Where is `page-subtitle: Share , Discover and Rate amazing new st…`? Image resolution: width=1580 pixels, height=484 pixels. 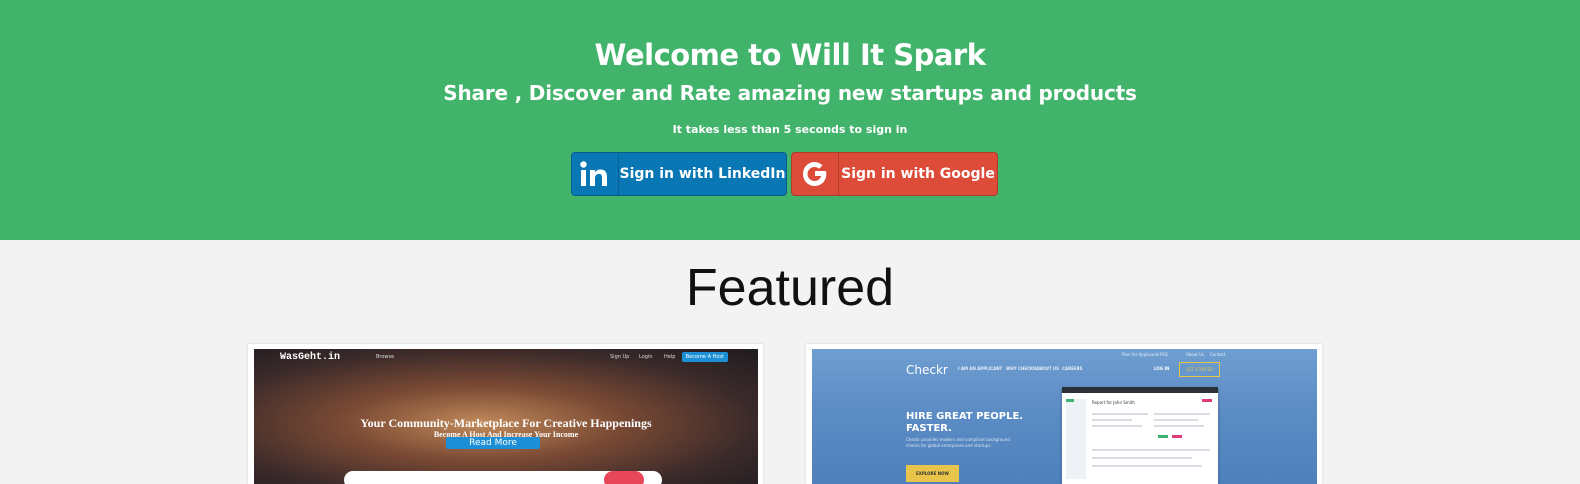
page-subtitle: Share , Discover and Rate amazing new st… is located at coordinates (790, 93).